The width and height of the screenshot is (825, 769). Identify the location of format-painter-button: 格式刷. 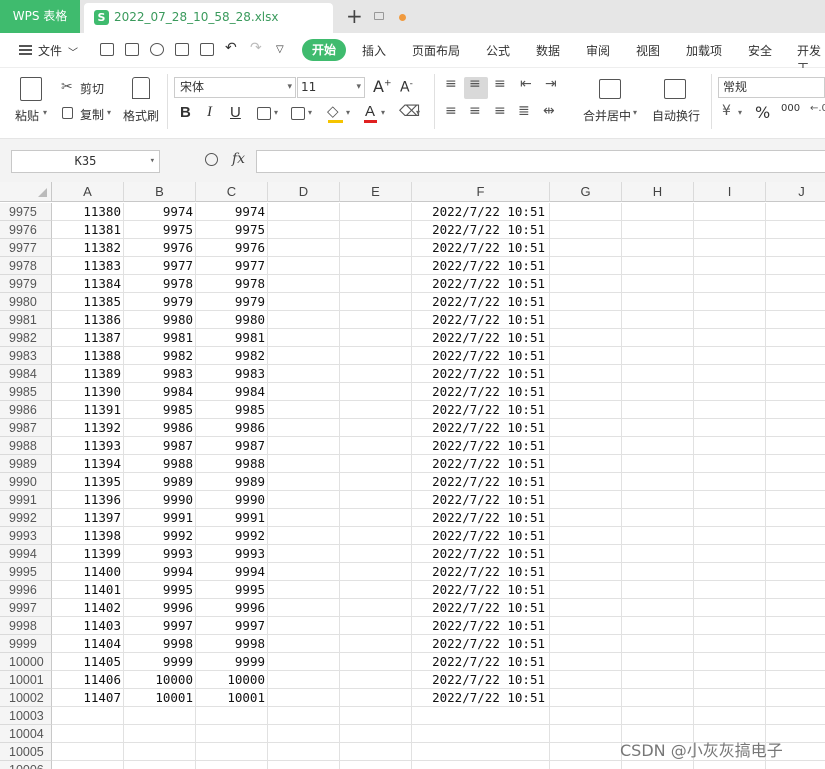
(141, 115).